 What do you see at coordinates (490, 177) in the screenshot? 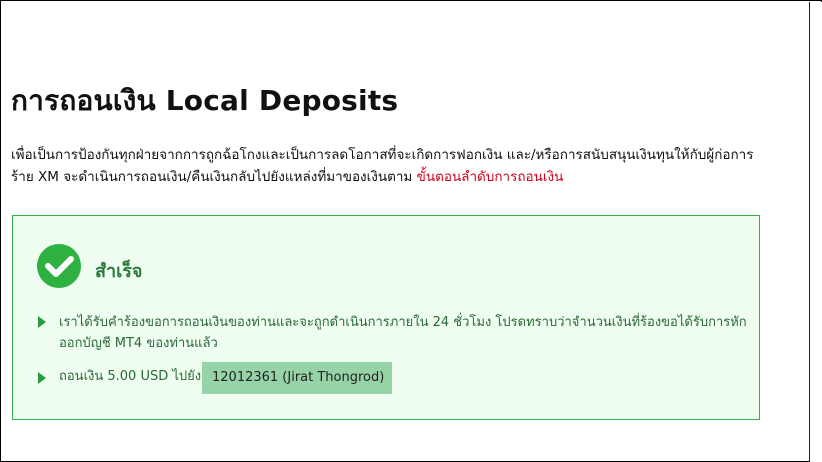
I see `withdrawal-order-link: ขั้นตอนลำดับการถอนเงิน` at bounding box center [490, 177].